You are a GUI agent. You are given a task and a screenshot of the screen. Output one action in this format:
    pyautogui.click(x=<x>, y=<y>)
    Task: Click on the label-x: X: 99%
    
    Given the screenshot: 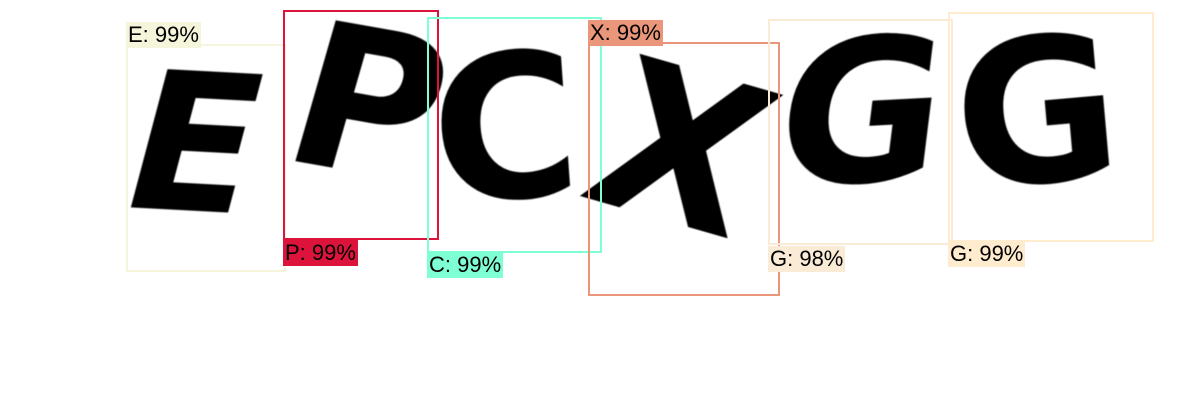 What is the action you would take?
    pyautogui.click(x=625, y=33)
    